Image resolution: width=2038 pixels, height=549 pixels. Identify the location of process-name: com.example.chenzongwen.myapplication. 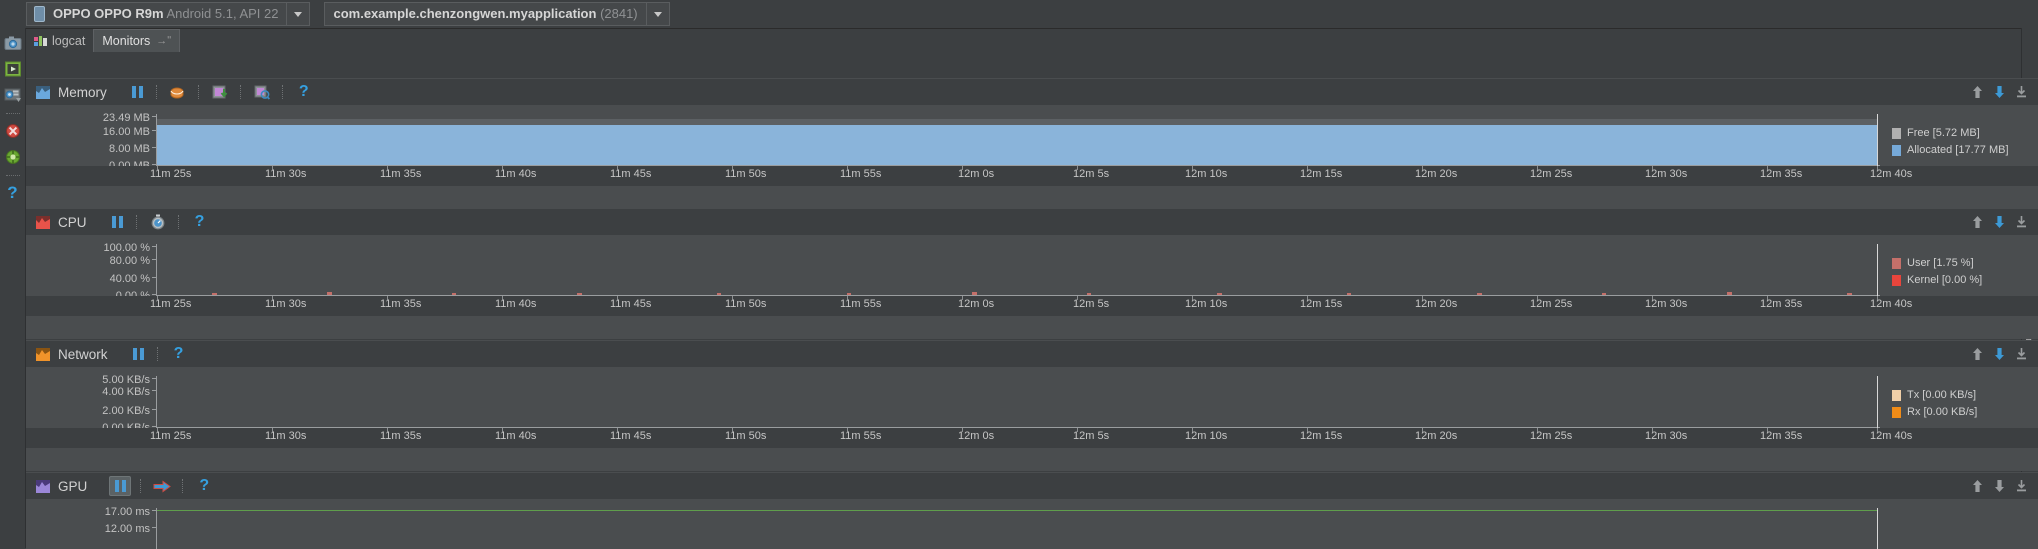
(465, 13).